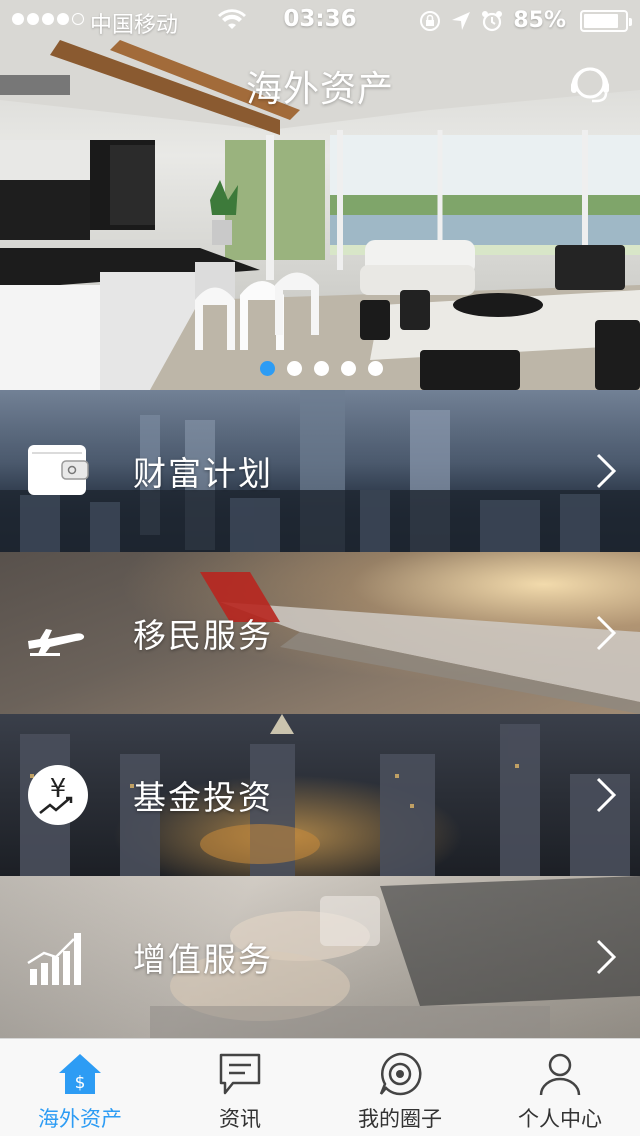 This screenshot has width=640, height=1136. Describe the element at coordinates (539, 20) in the screenshot. I see `battery-percentage: 85%` at that location.